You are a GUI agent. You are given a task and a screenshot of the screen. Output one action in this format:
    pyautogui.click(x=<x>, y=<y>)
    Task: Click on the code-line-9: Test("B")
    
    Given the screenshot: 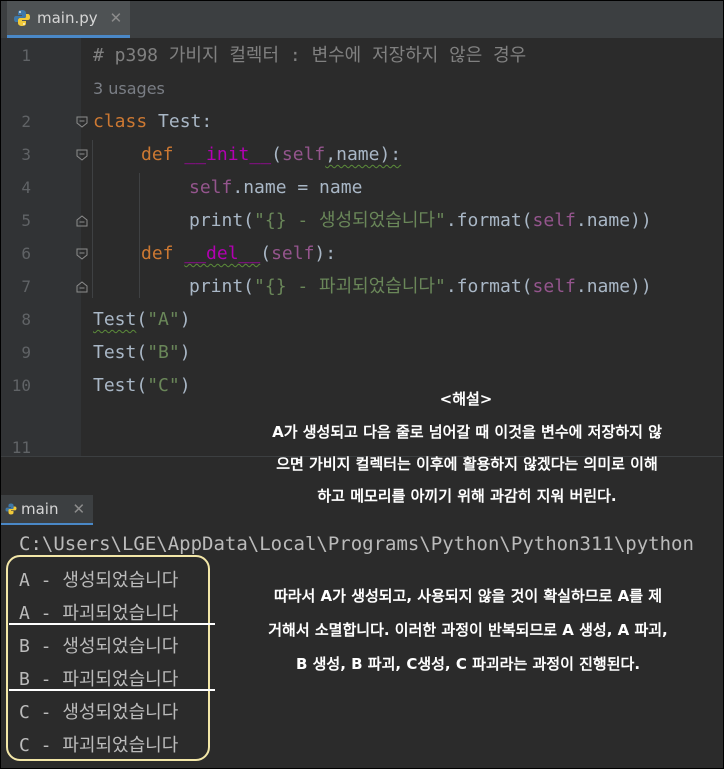 What is the action you would take?
    pyautogui.click(x=142, y=353)
    